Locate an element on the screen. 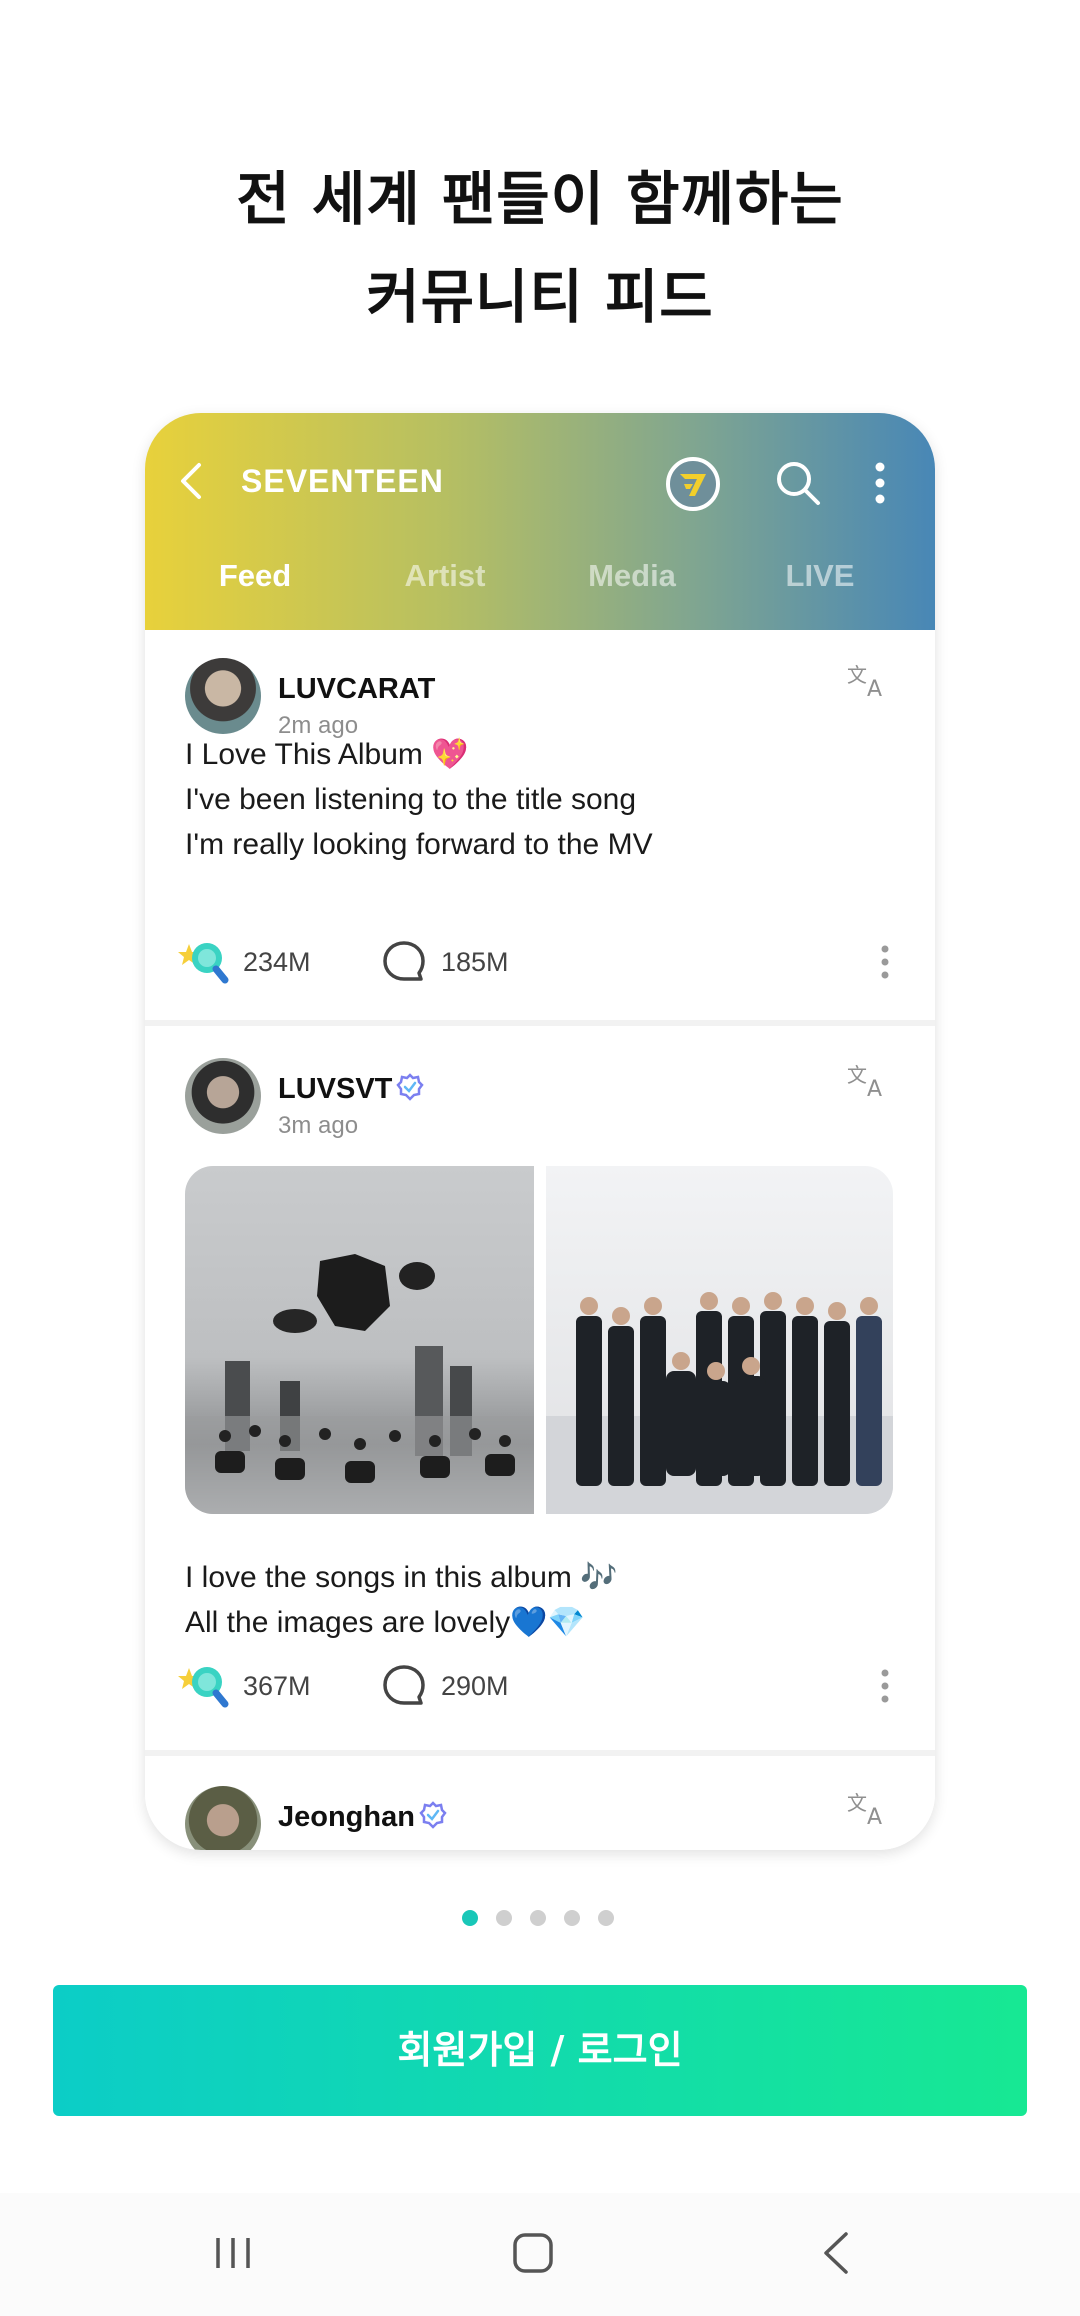 The image size is (1080, 2316). community-header: SEVENTEEN Feed Artist Media LIVE is located at coordinates (540, 521).